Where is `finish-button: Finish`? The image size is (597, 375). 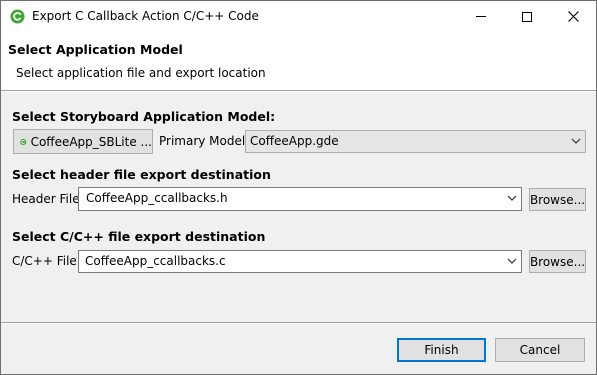 finish-button: Finish is located at coordinates (441, 350).